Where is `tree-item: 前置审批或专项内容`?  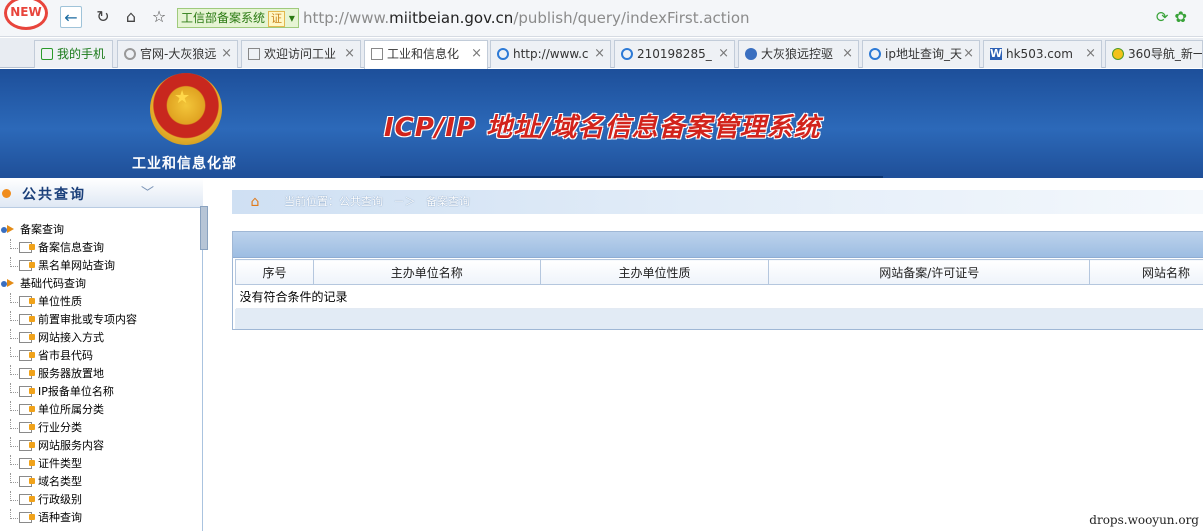 tree-item: 前置审批或专项内容 is located at coordinates (100, 320).